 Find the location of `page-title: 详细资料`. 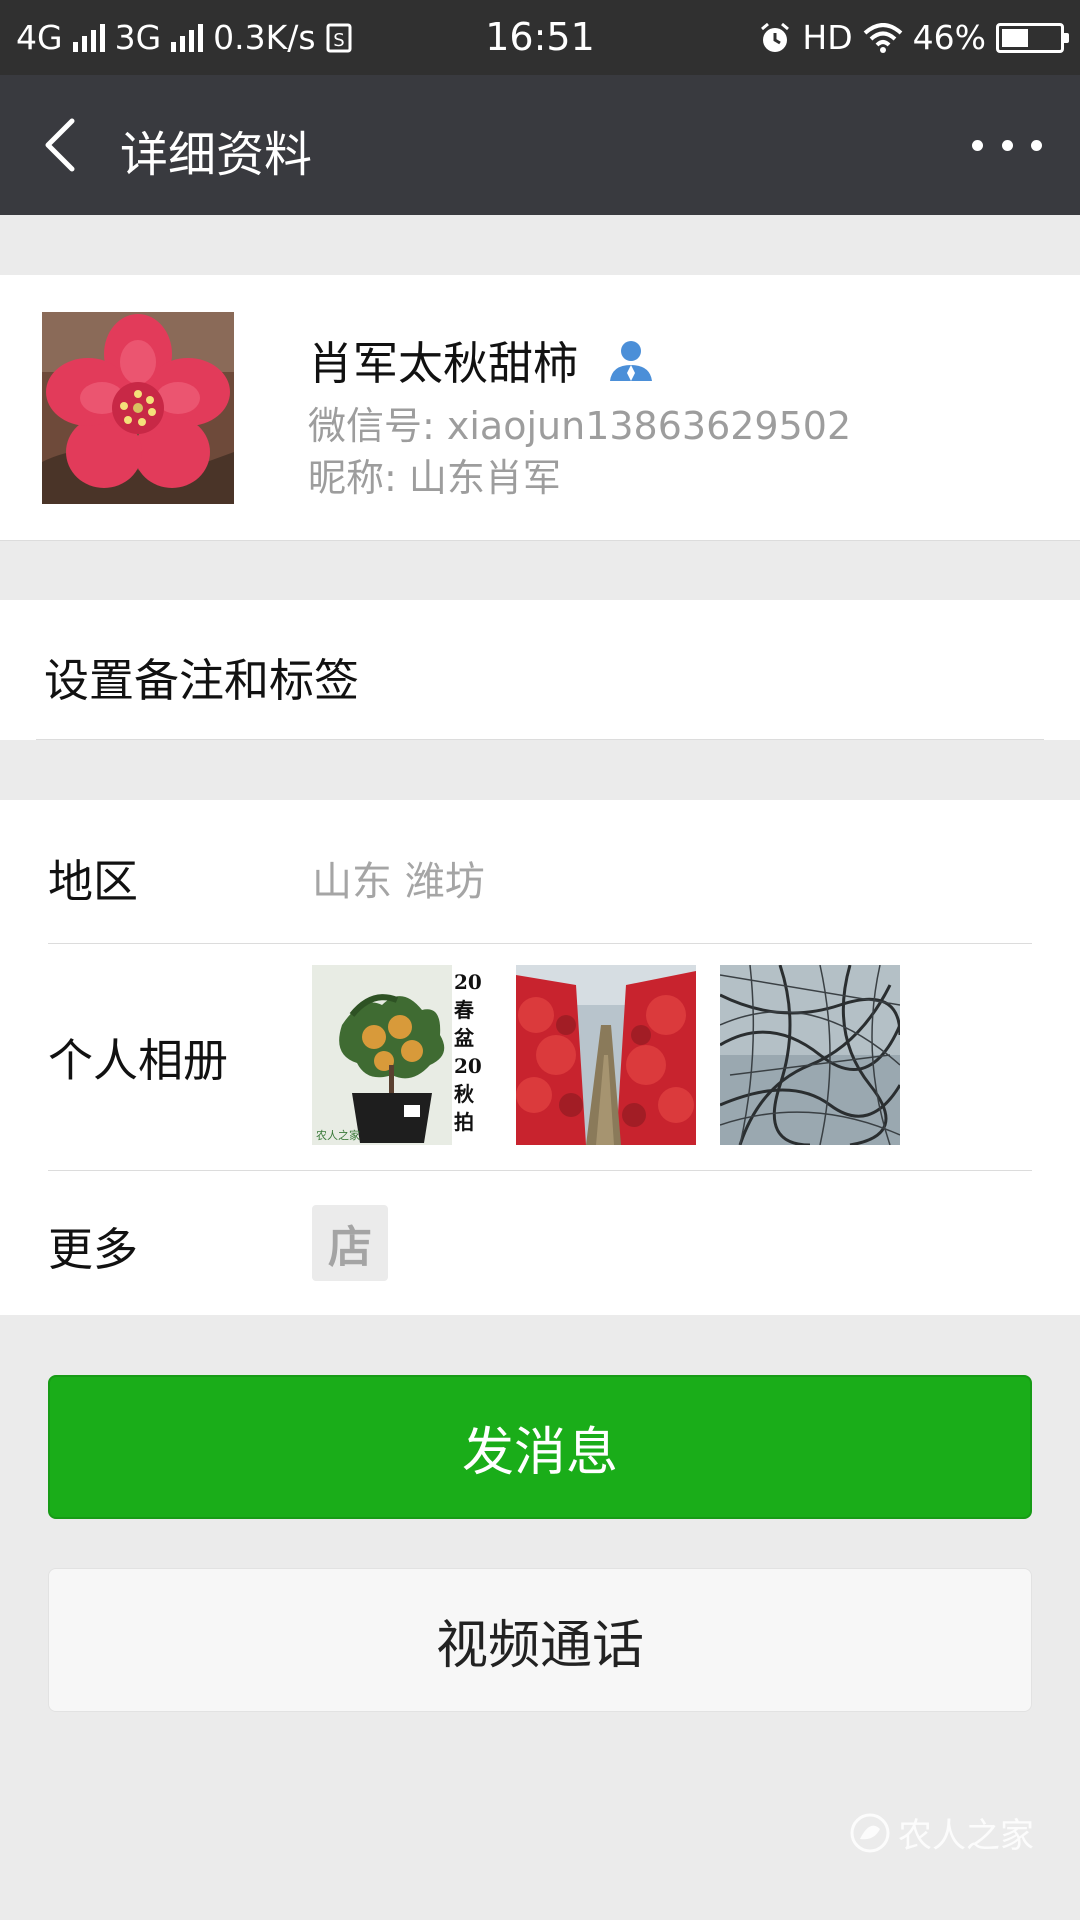

page-title: 详细资料 is located at coordinates (216, 155).